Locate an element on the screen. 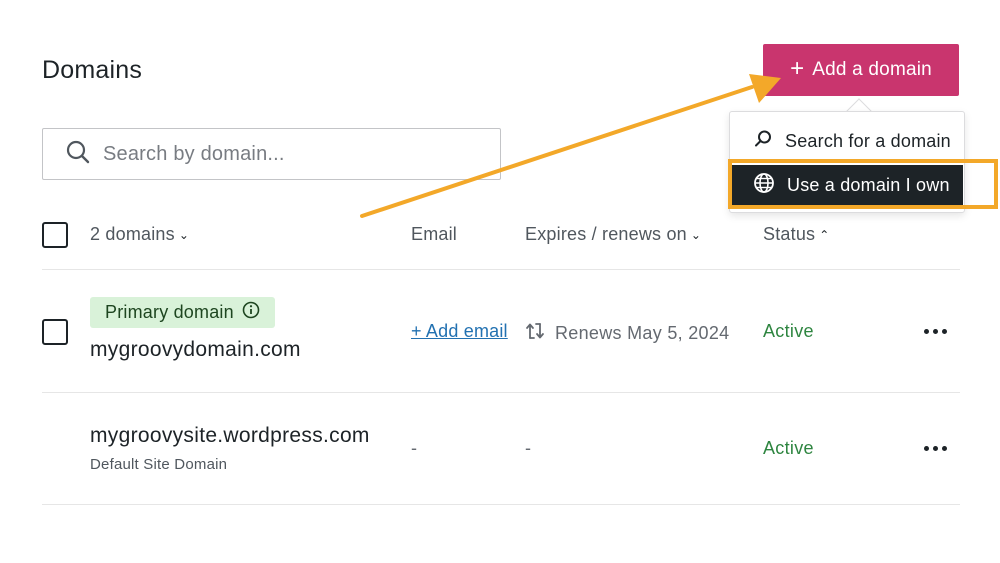 The height and width of the screenshot is (563, 1000). plus-icon: + is located at coordinates (797, 68).